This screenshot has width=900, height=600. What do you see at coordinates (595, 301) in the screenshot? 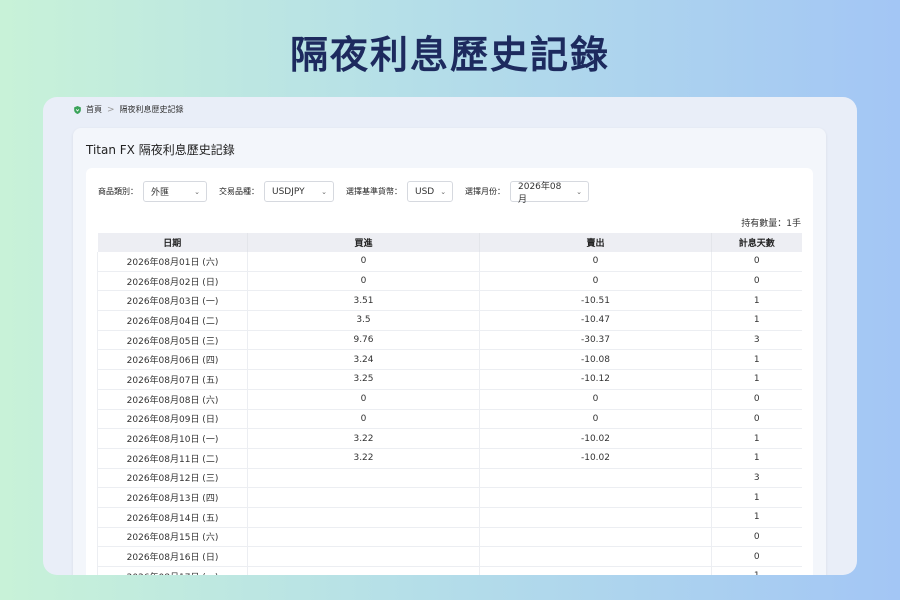
I see `cell-sell: -10.51` at bounding box center [595, 301].